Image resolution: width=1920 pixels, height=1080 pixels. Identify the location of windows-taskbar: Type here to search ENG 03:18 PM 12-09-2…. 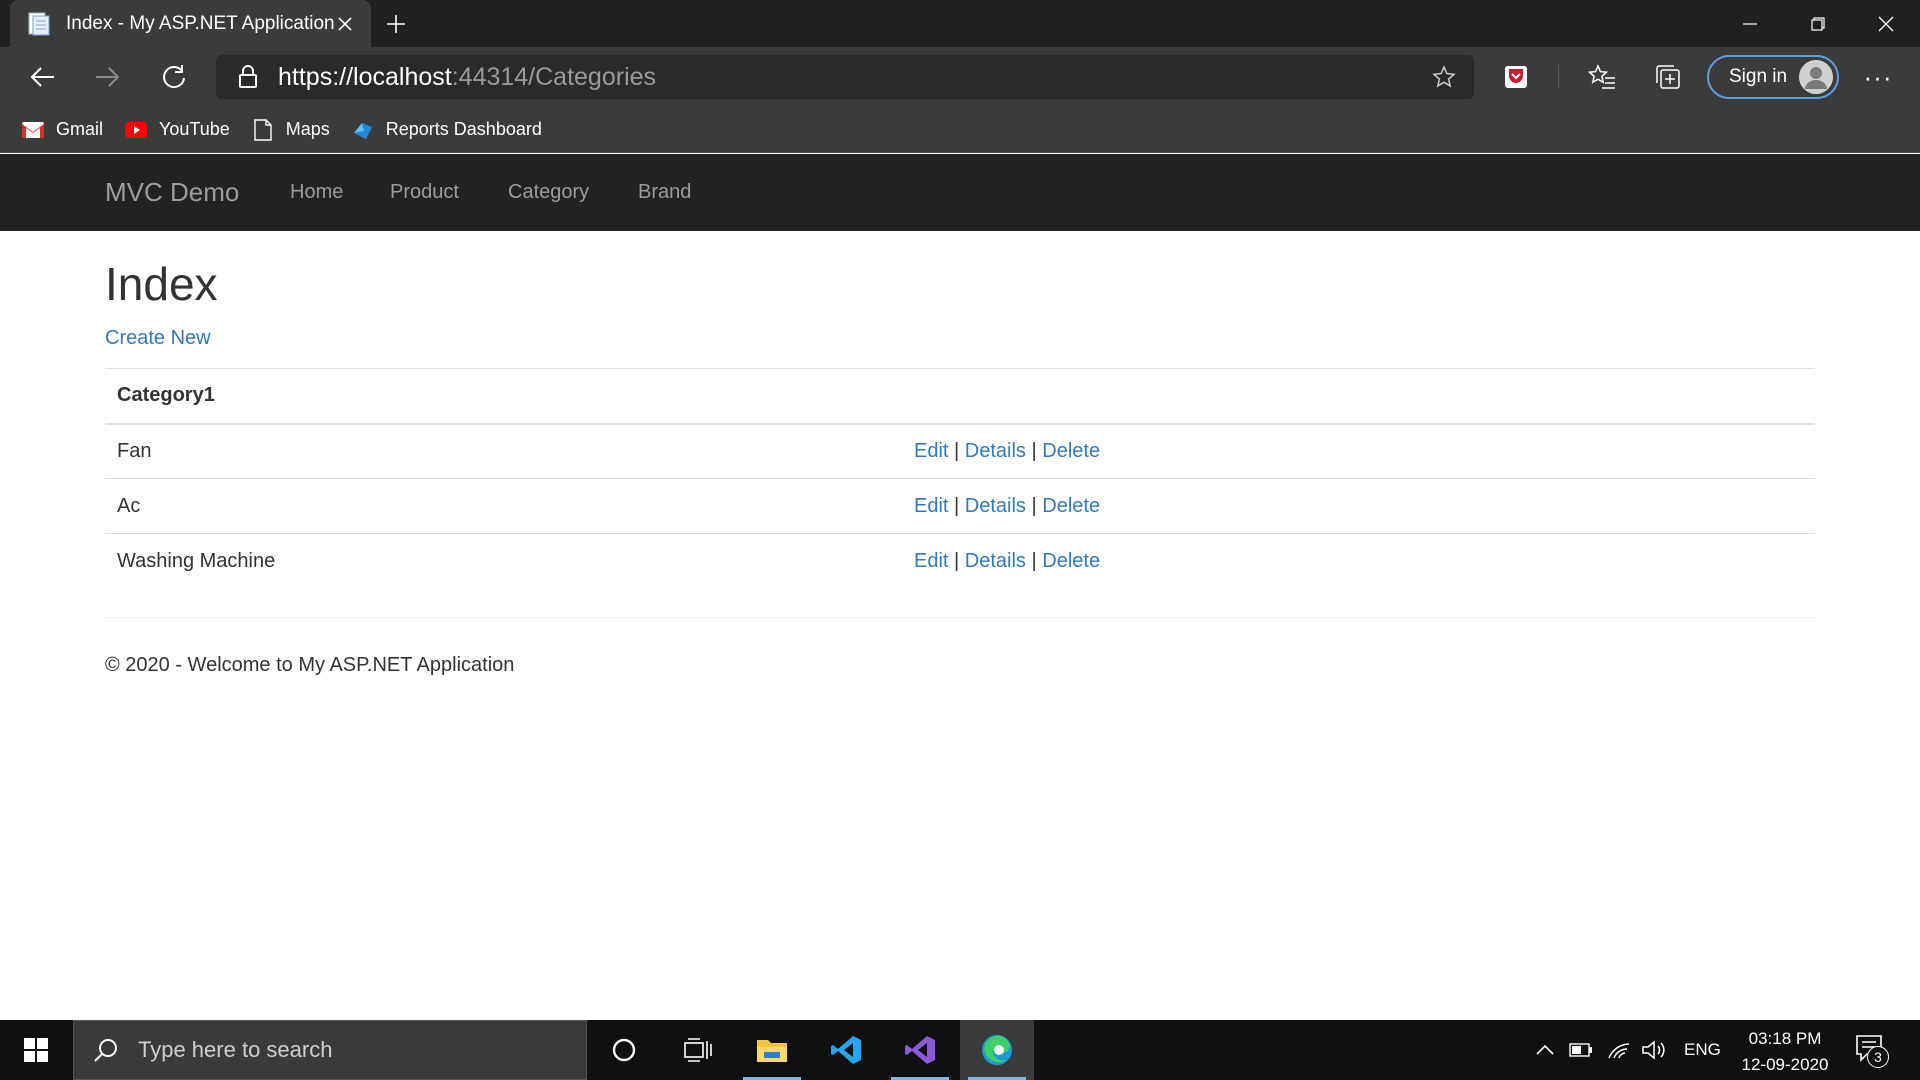
(960, 1050).